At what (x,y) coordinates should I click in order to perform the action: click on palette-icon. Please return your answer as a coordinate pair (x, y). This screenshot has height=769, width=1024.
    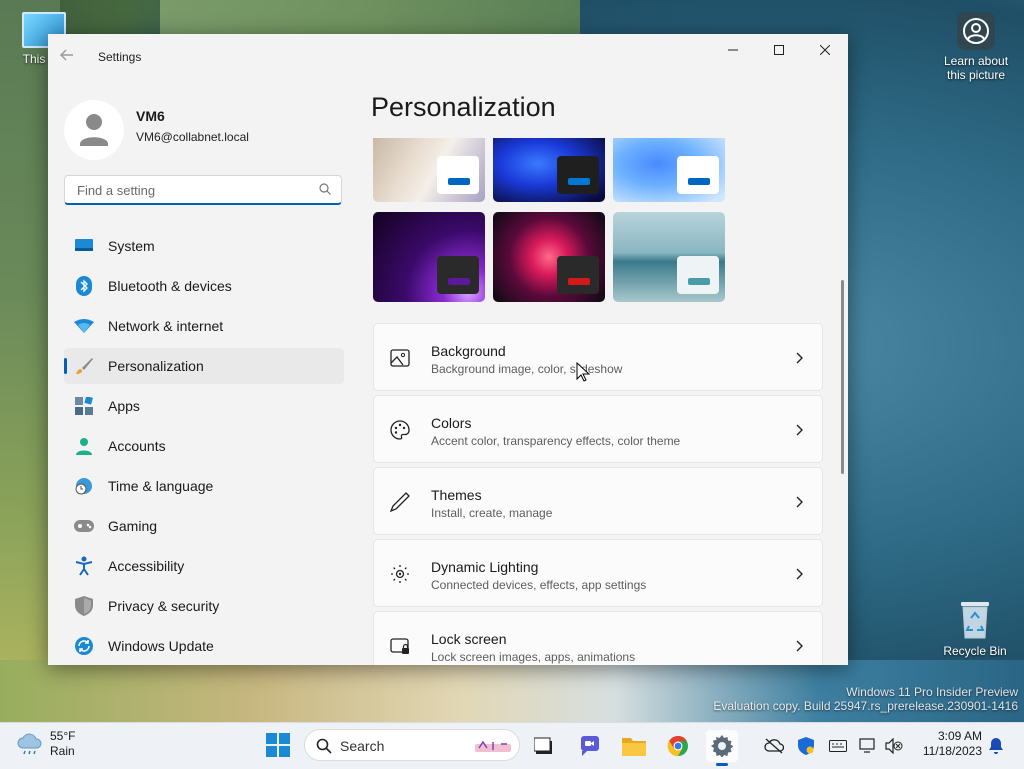
    Looking at the image, I should click on (400, 430).